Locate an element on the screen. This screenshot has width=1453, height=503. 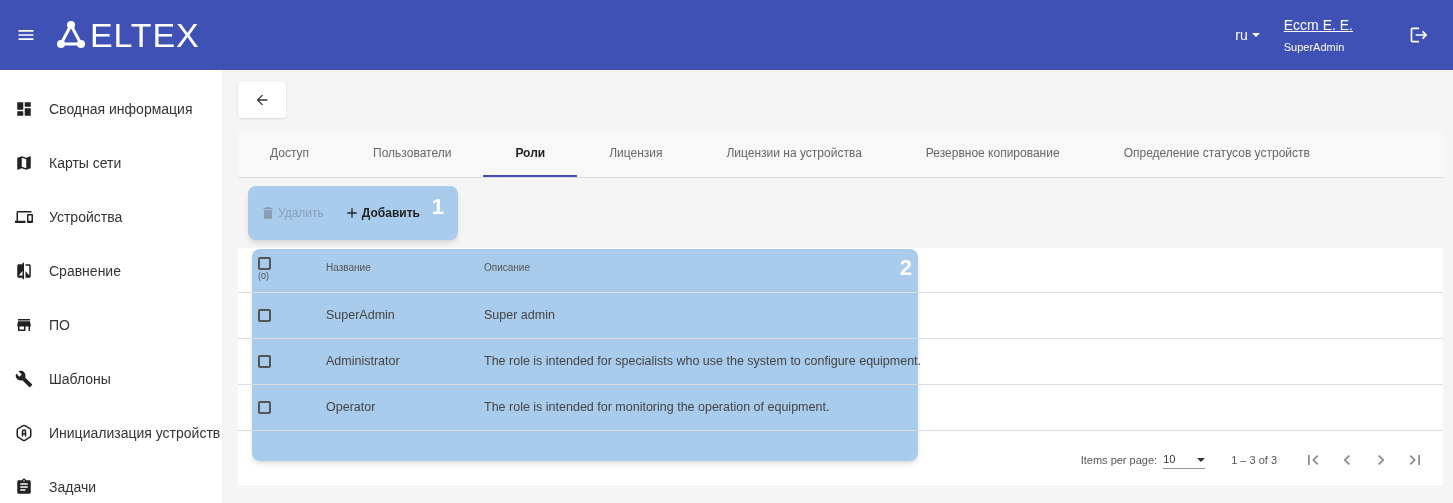
devices-icon is located at coordinates (24, 217).